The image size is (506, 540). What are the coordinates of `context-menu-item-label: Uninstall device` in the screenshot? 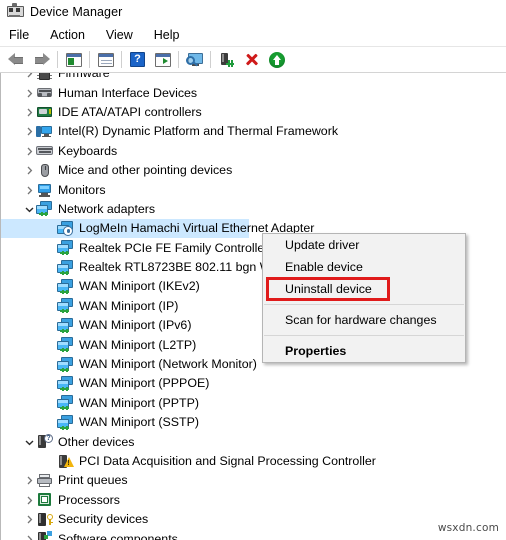 It's located at (328, 289).